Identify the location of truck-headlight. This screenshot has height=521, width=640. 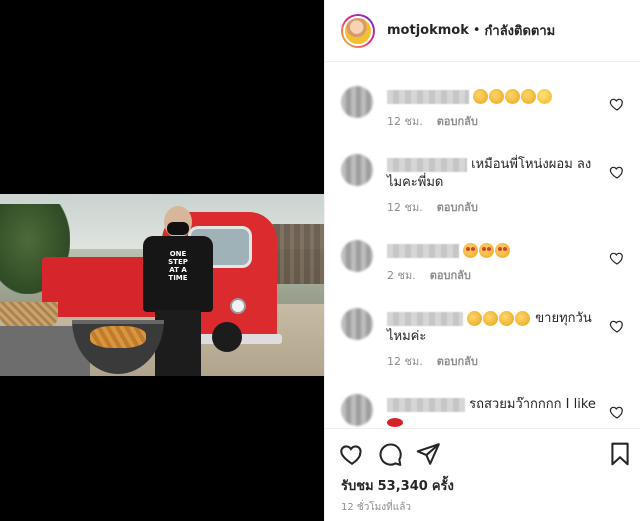
(238, 306).